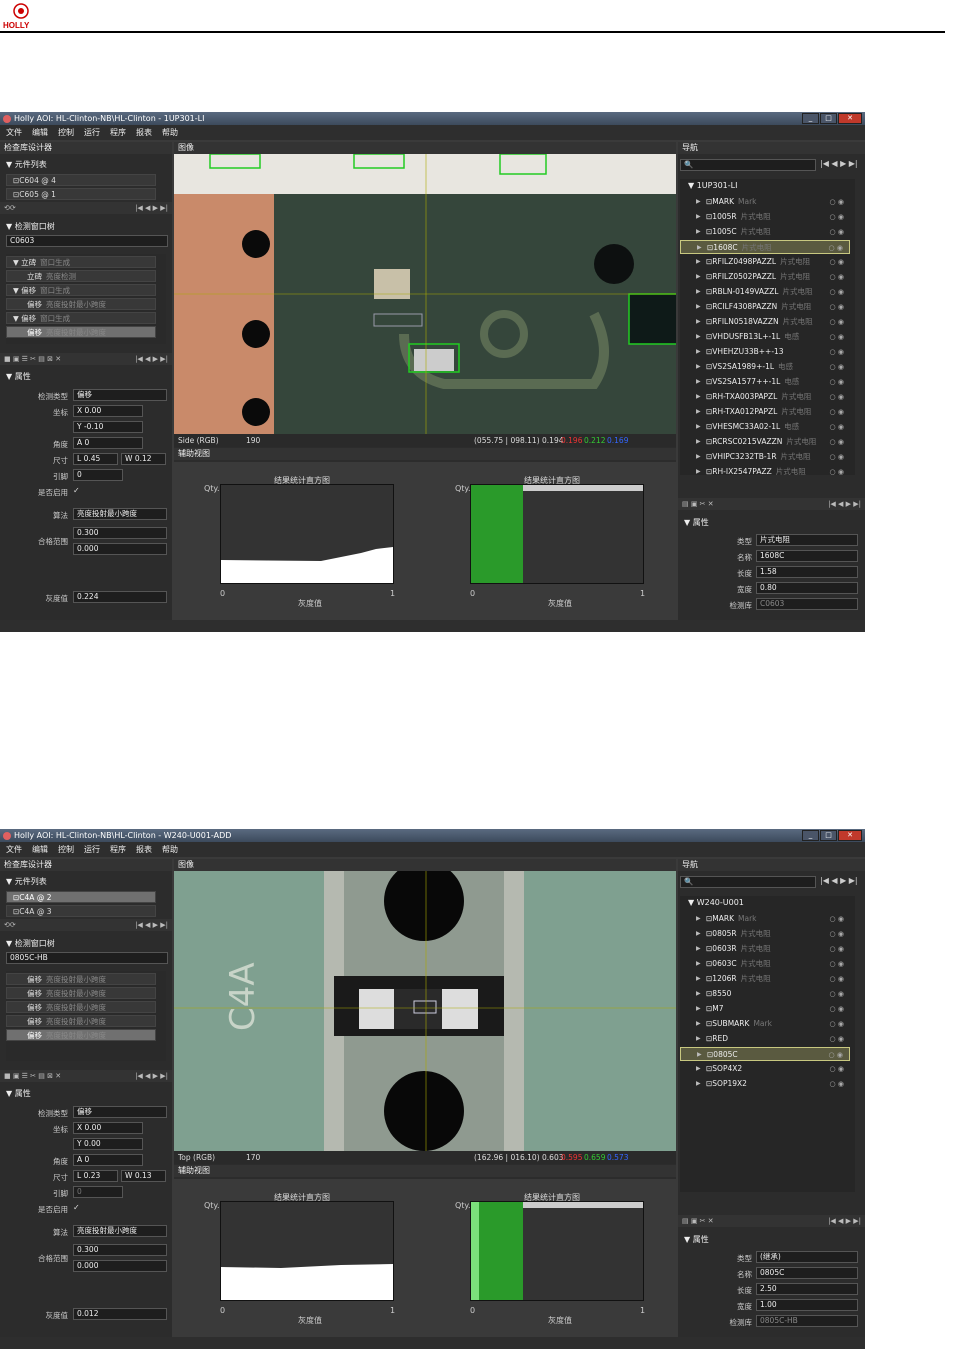  What do you see at coordinates (807, 540) in the screenshot?
I see `type-select: 片式电阻` at bounding box center [807, 540].